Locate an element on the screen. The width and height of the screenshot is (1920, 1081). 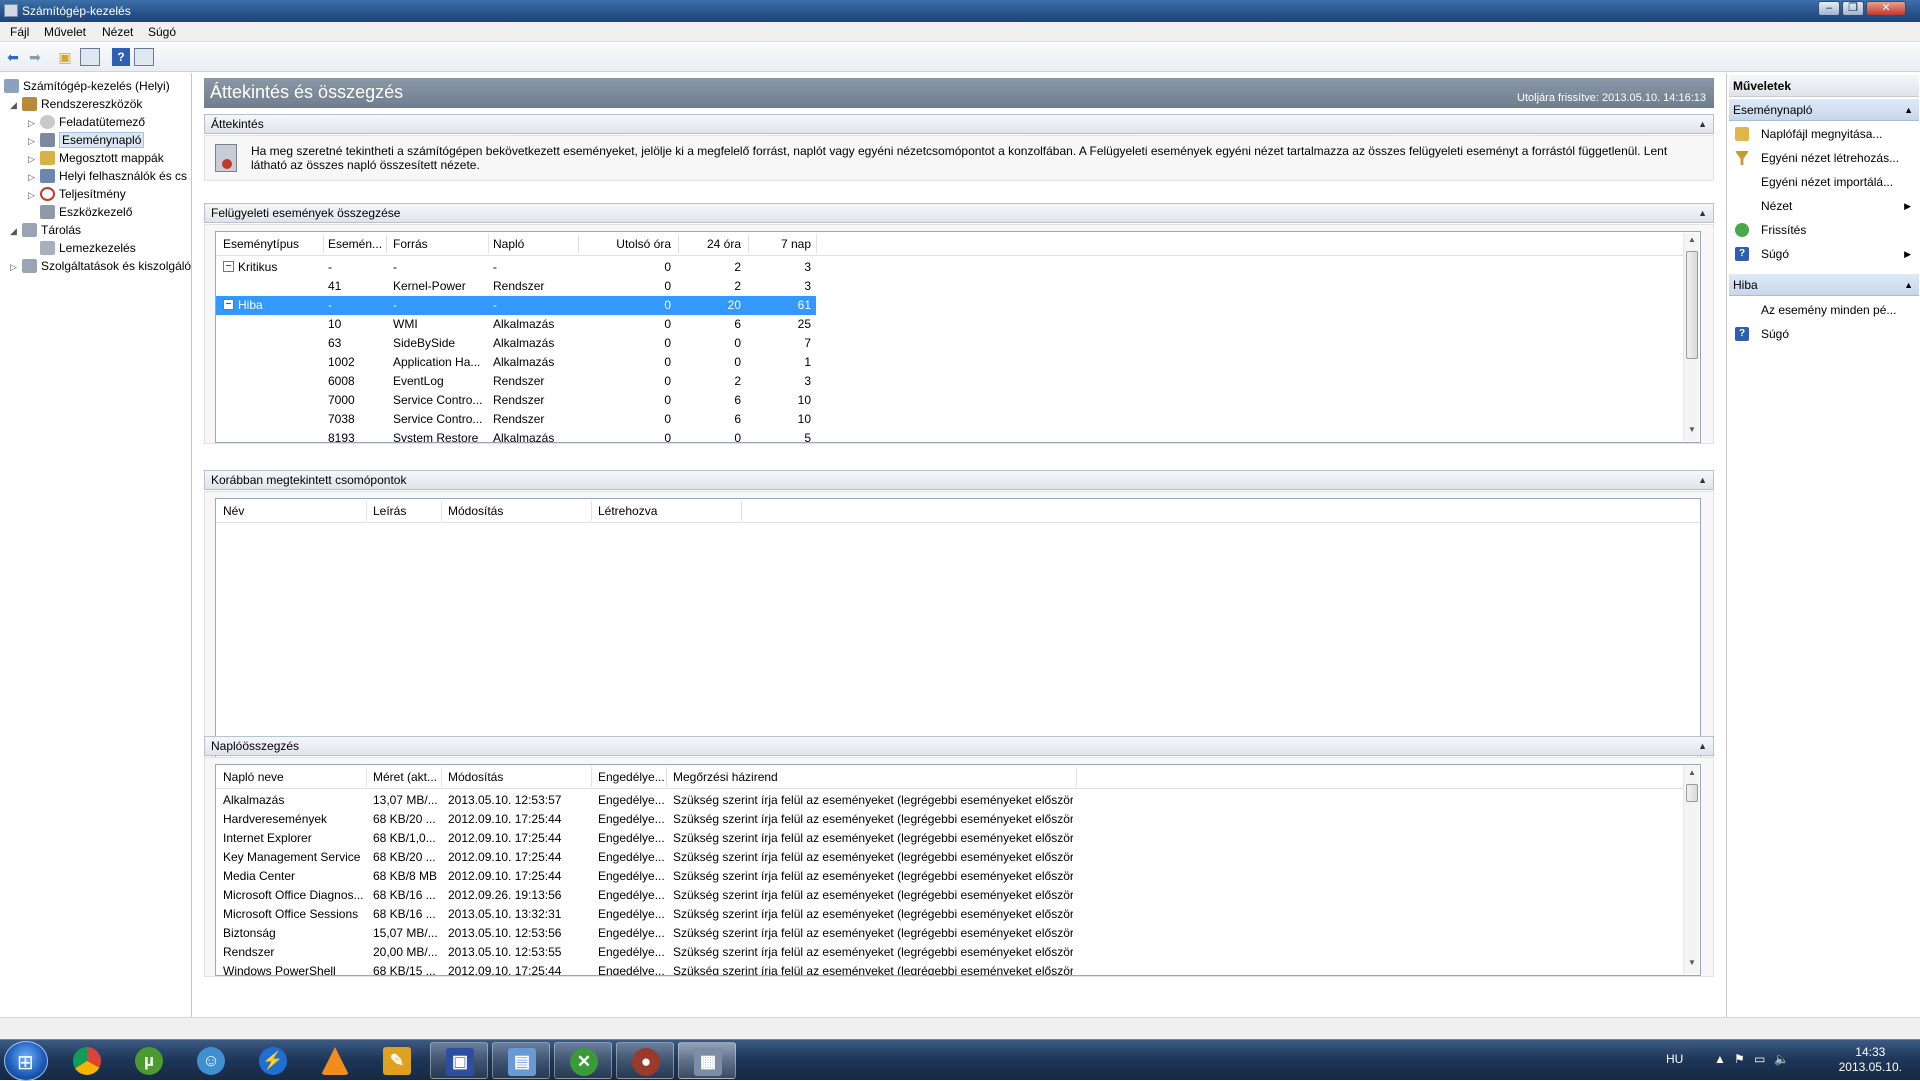
col-log: Napló is located at coordinates (508, 244).